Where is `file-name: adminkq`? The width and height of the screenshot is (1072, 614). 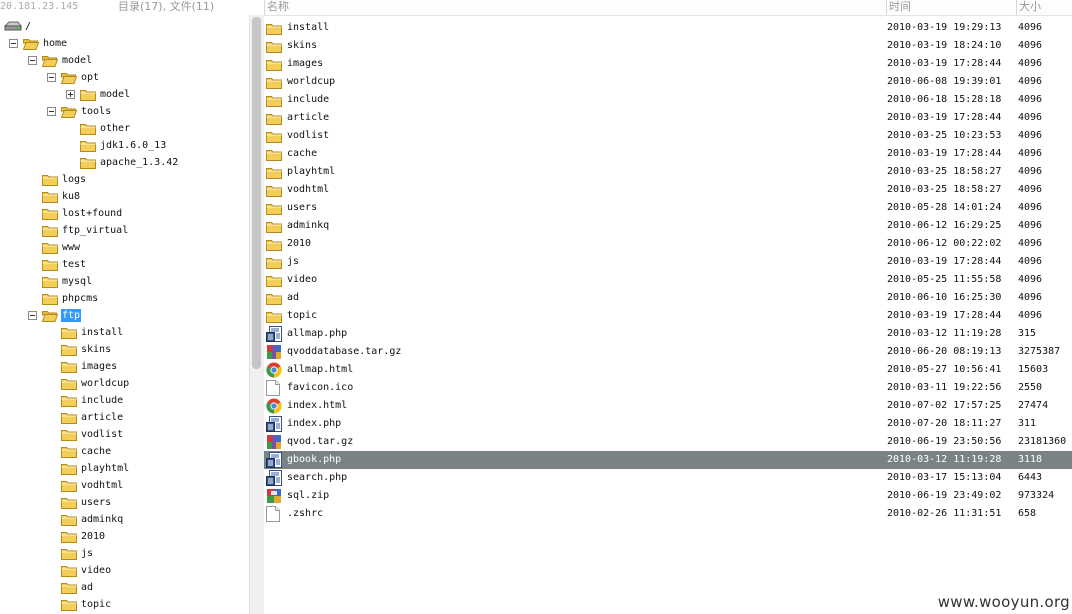 file-name: adminkq is located at coordinates (308, 225).